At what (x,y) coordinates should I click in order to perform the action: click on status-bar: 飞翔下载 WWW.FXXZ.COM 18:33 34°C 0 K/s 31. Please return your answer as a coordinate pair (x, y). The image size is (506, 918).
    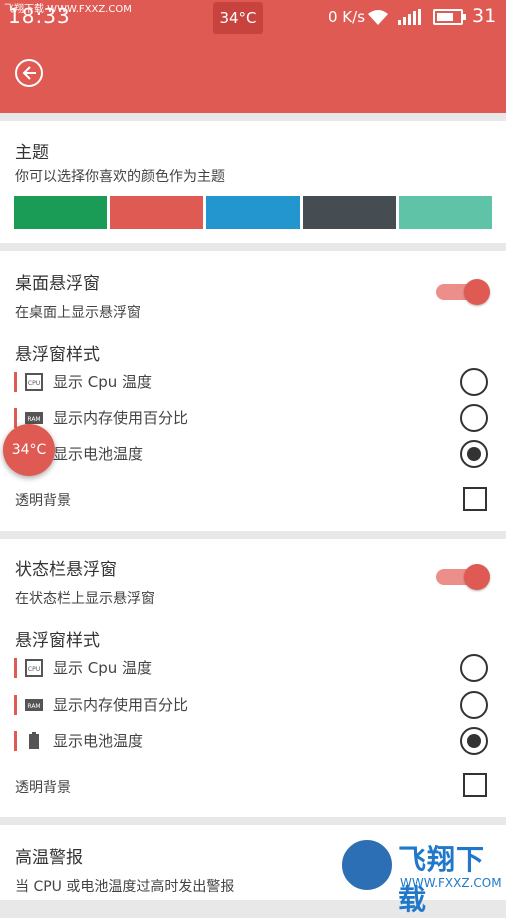
    Looking at the image, I should click on (253, 18).